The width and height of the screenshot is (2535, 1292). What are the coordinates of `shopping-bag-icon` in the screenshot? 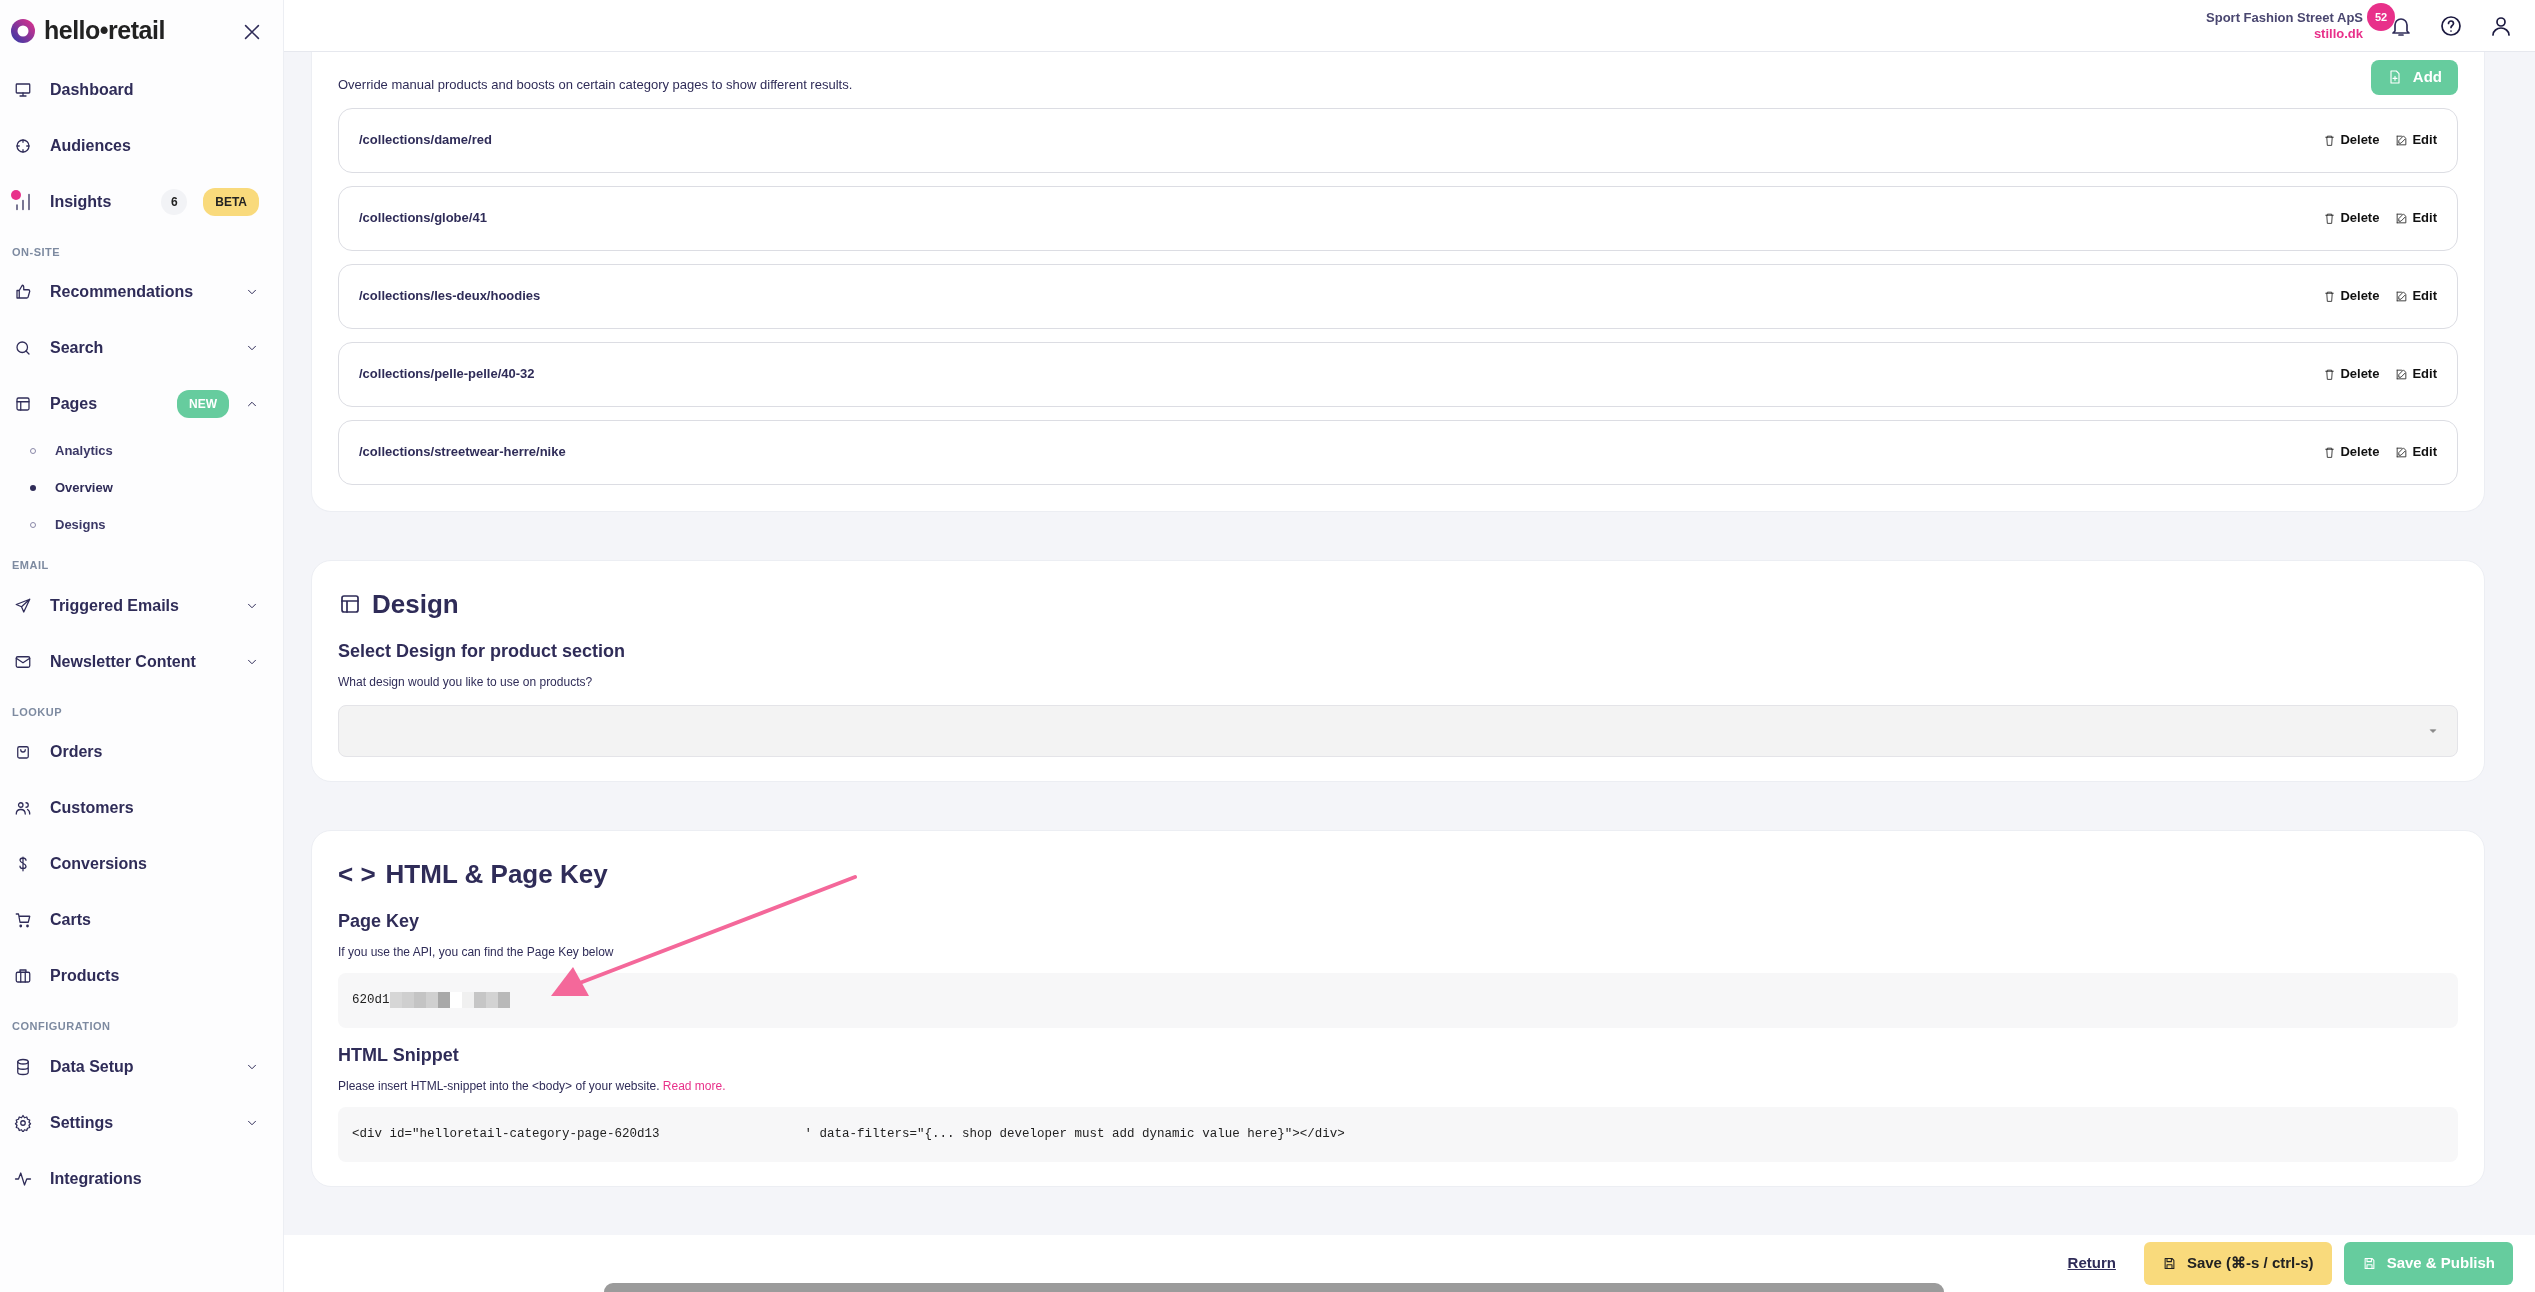 It's located at (23, 752).